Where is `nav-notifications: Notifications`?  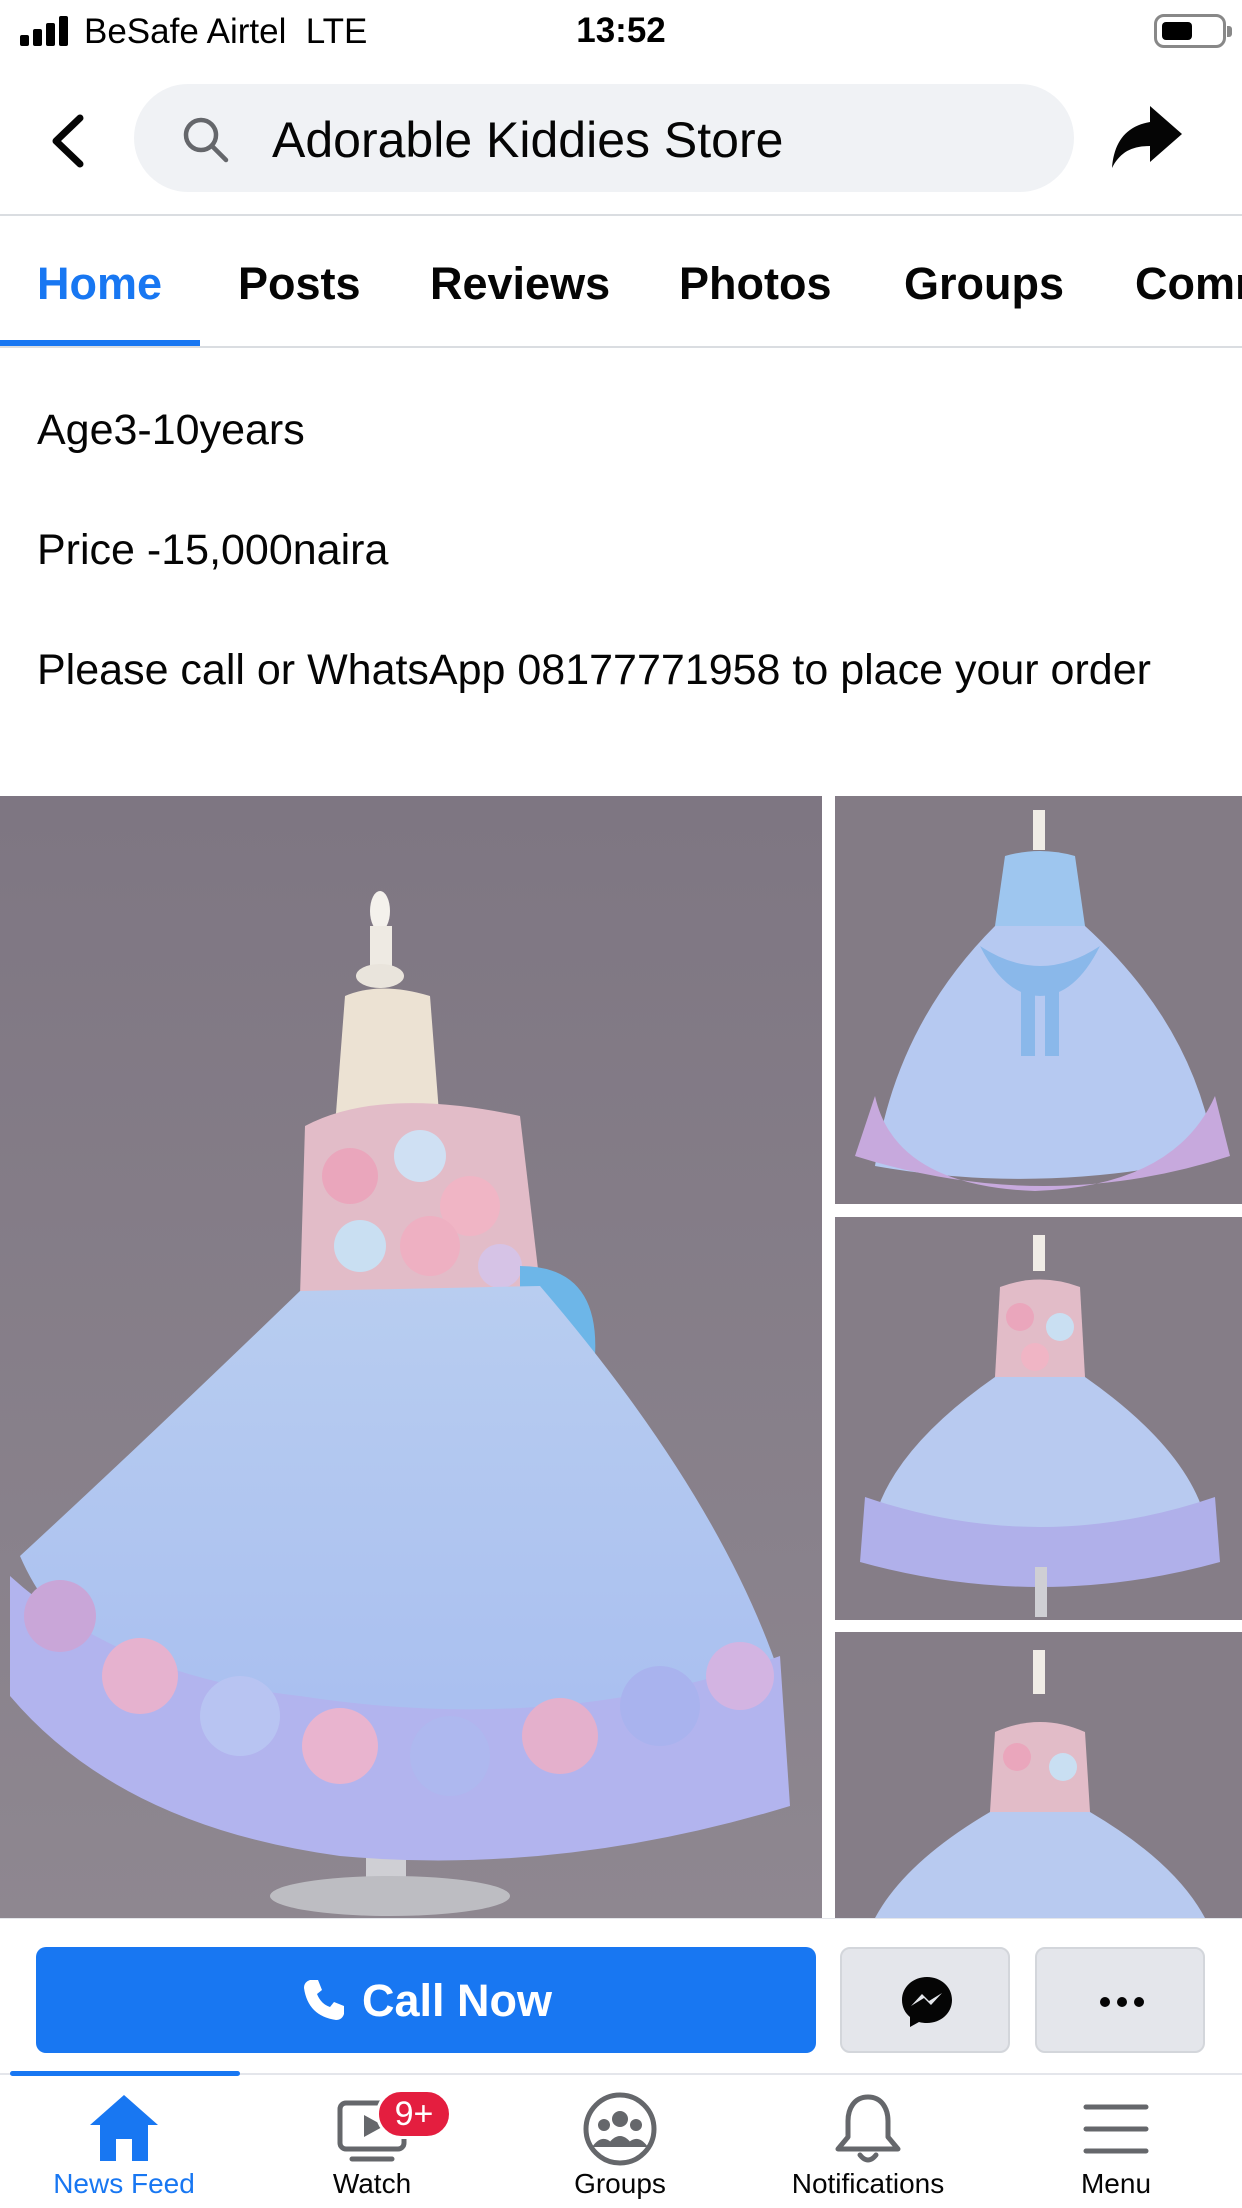 nav-notifications: Notifications is located at coordinates (868, 2141).